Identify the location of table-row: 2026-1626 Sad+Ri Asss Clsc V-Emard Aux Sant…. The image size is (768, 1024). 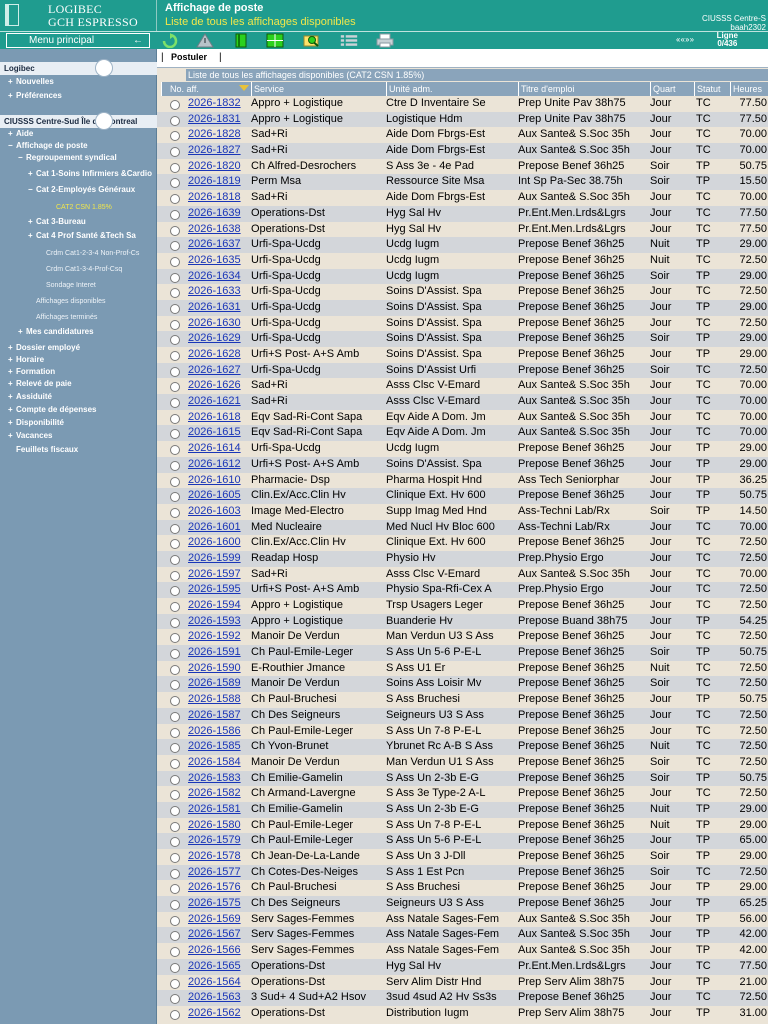
(462, 386).